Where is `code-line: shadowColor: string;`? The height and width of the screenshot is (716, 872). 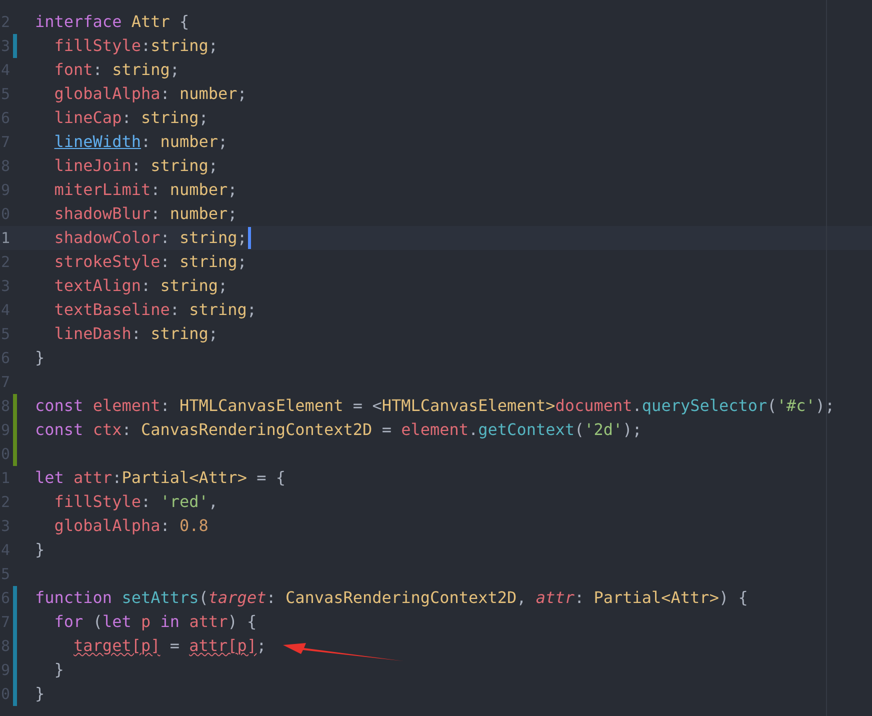 code-line: shadowColor: string; is located at coordinates (150, 238).